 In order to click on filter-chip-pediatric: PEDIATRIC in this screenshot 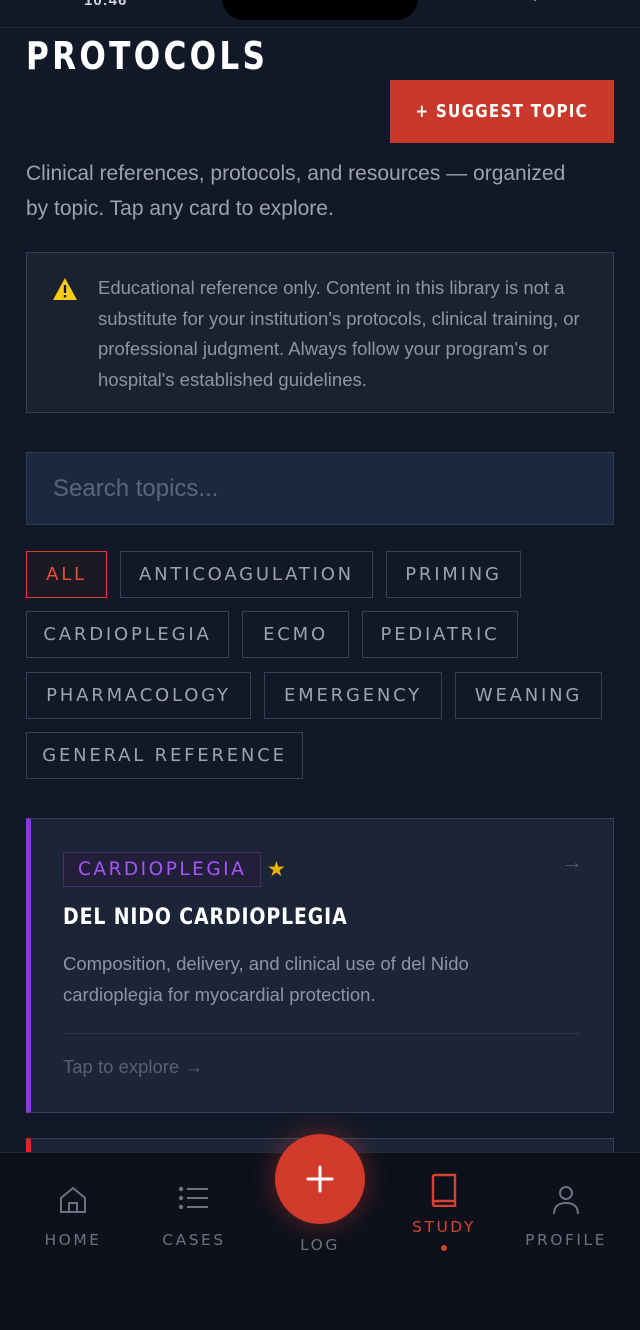, I will do `click(440, 634)`.